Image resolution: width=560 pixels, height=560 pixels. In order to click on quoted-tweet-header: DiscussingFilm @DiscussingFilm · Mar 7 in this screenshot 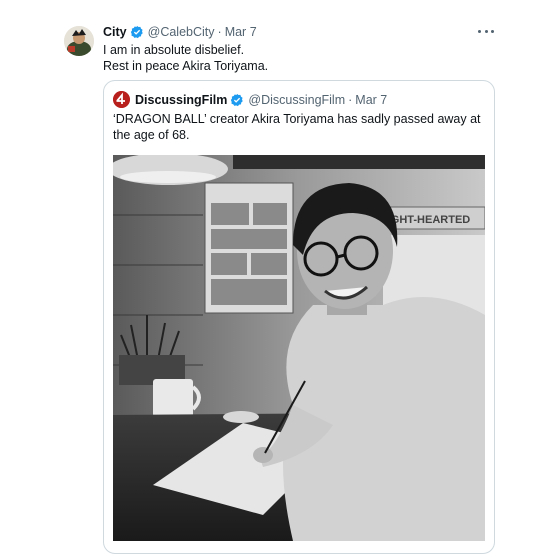, I will do `click(250, 99)`.